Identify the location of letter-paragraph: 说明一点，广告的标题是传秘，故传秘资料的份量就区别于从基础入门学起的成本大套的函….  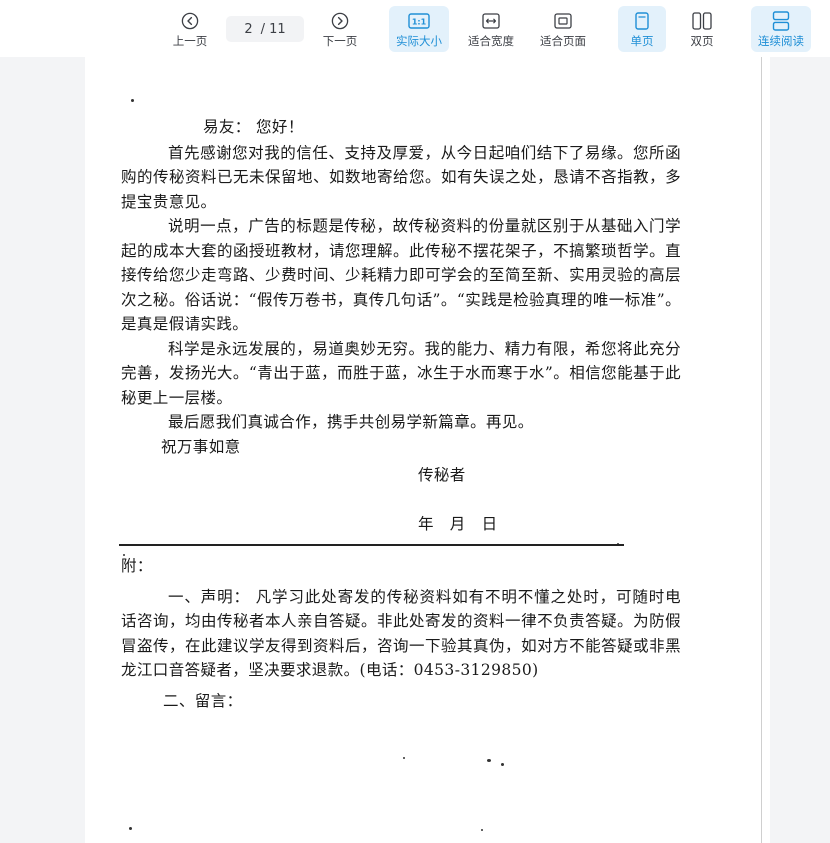
(401, 275).